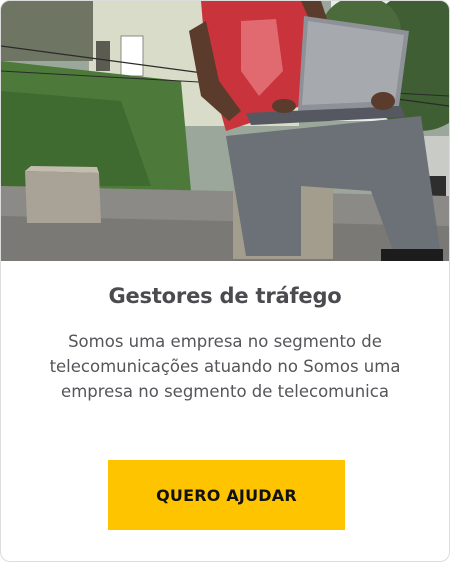 This screenshot has width=450, height=562. I want to click on card-title: Gestores de tráfego, so click(225, 296).